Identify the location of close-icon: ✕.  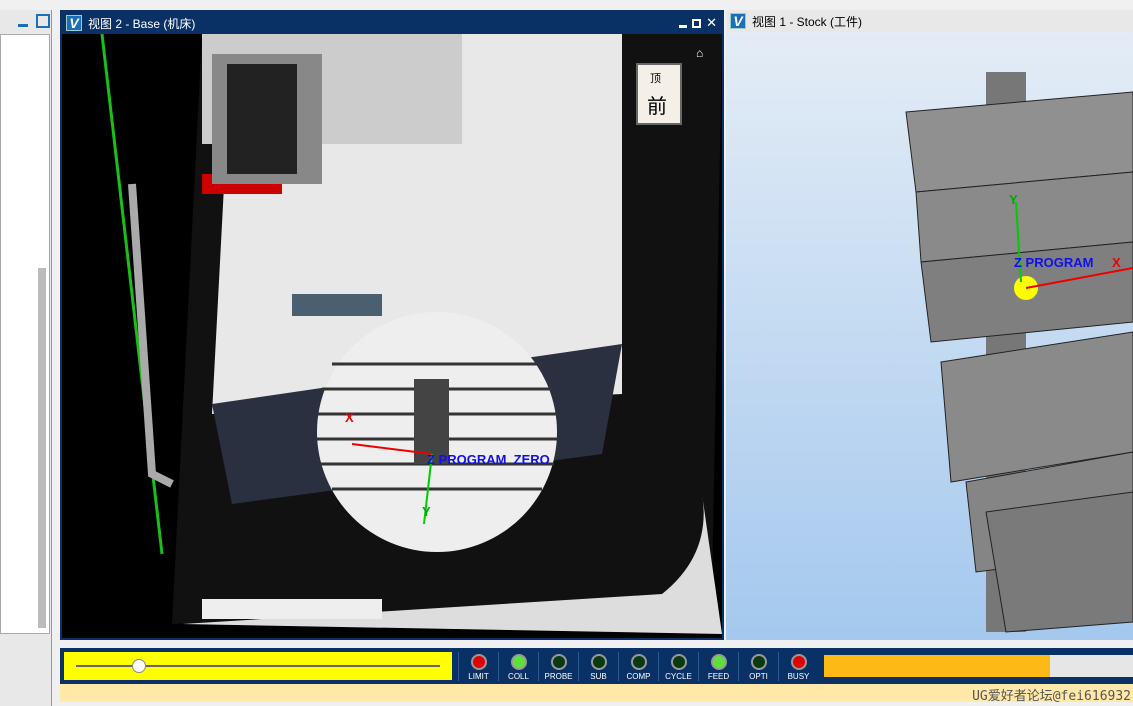
(711, 23).